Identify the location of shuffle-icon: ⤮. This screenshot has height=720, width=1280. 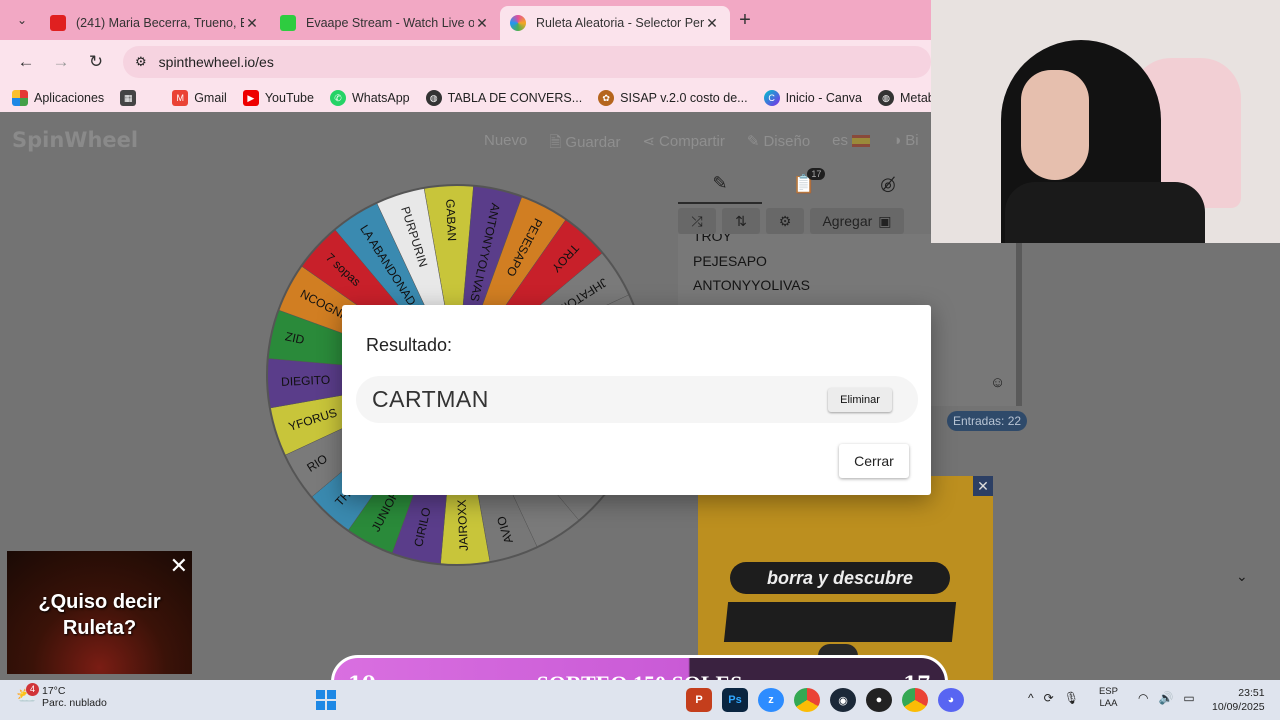
(697, 220).